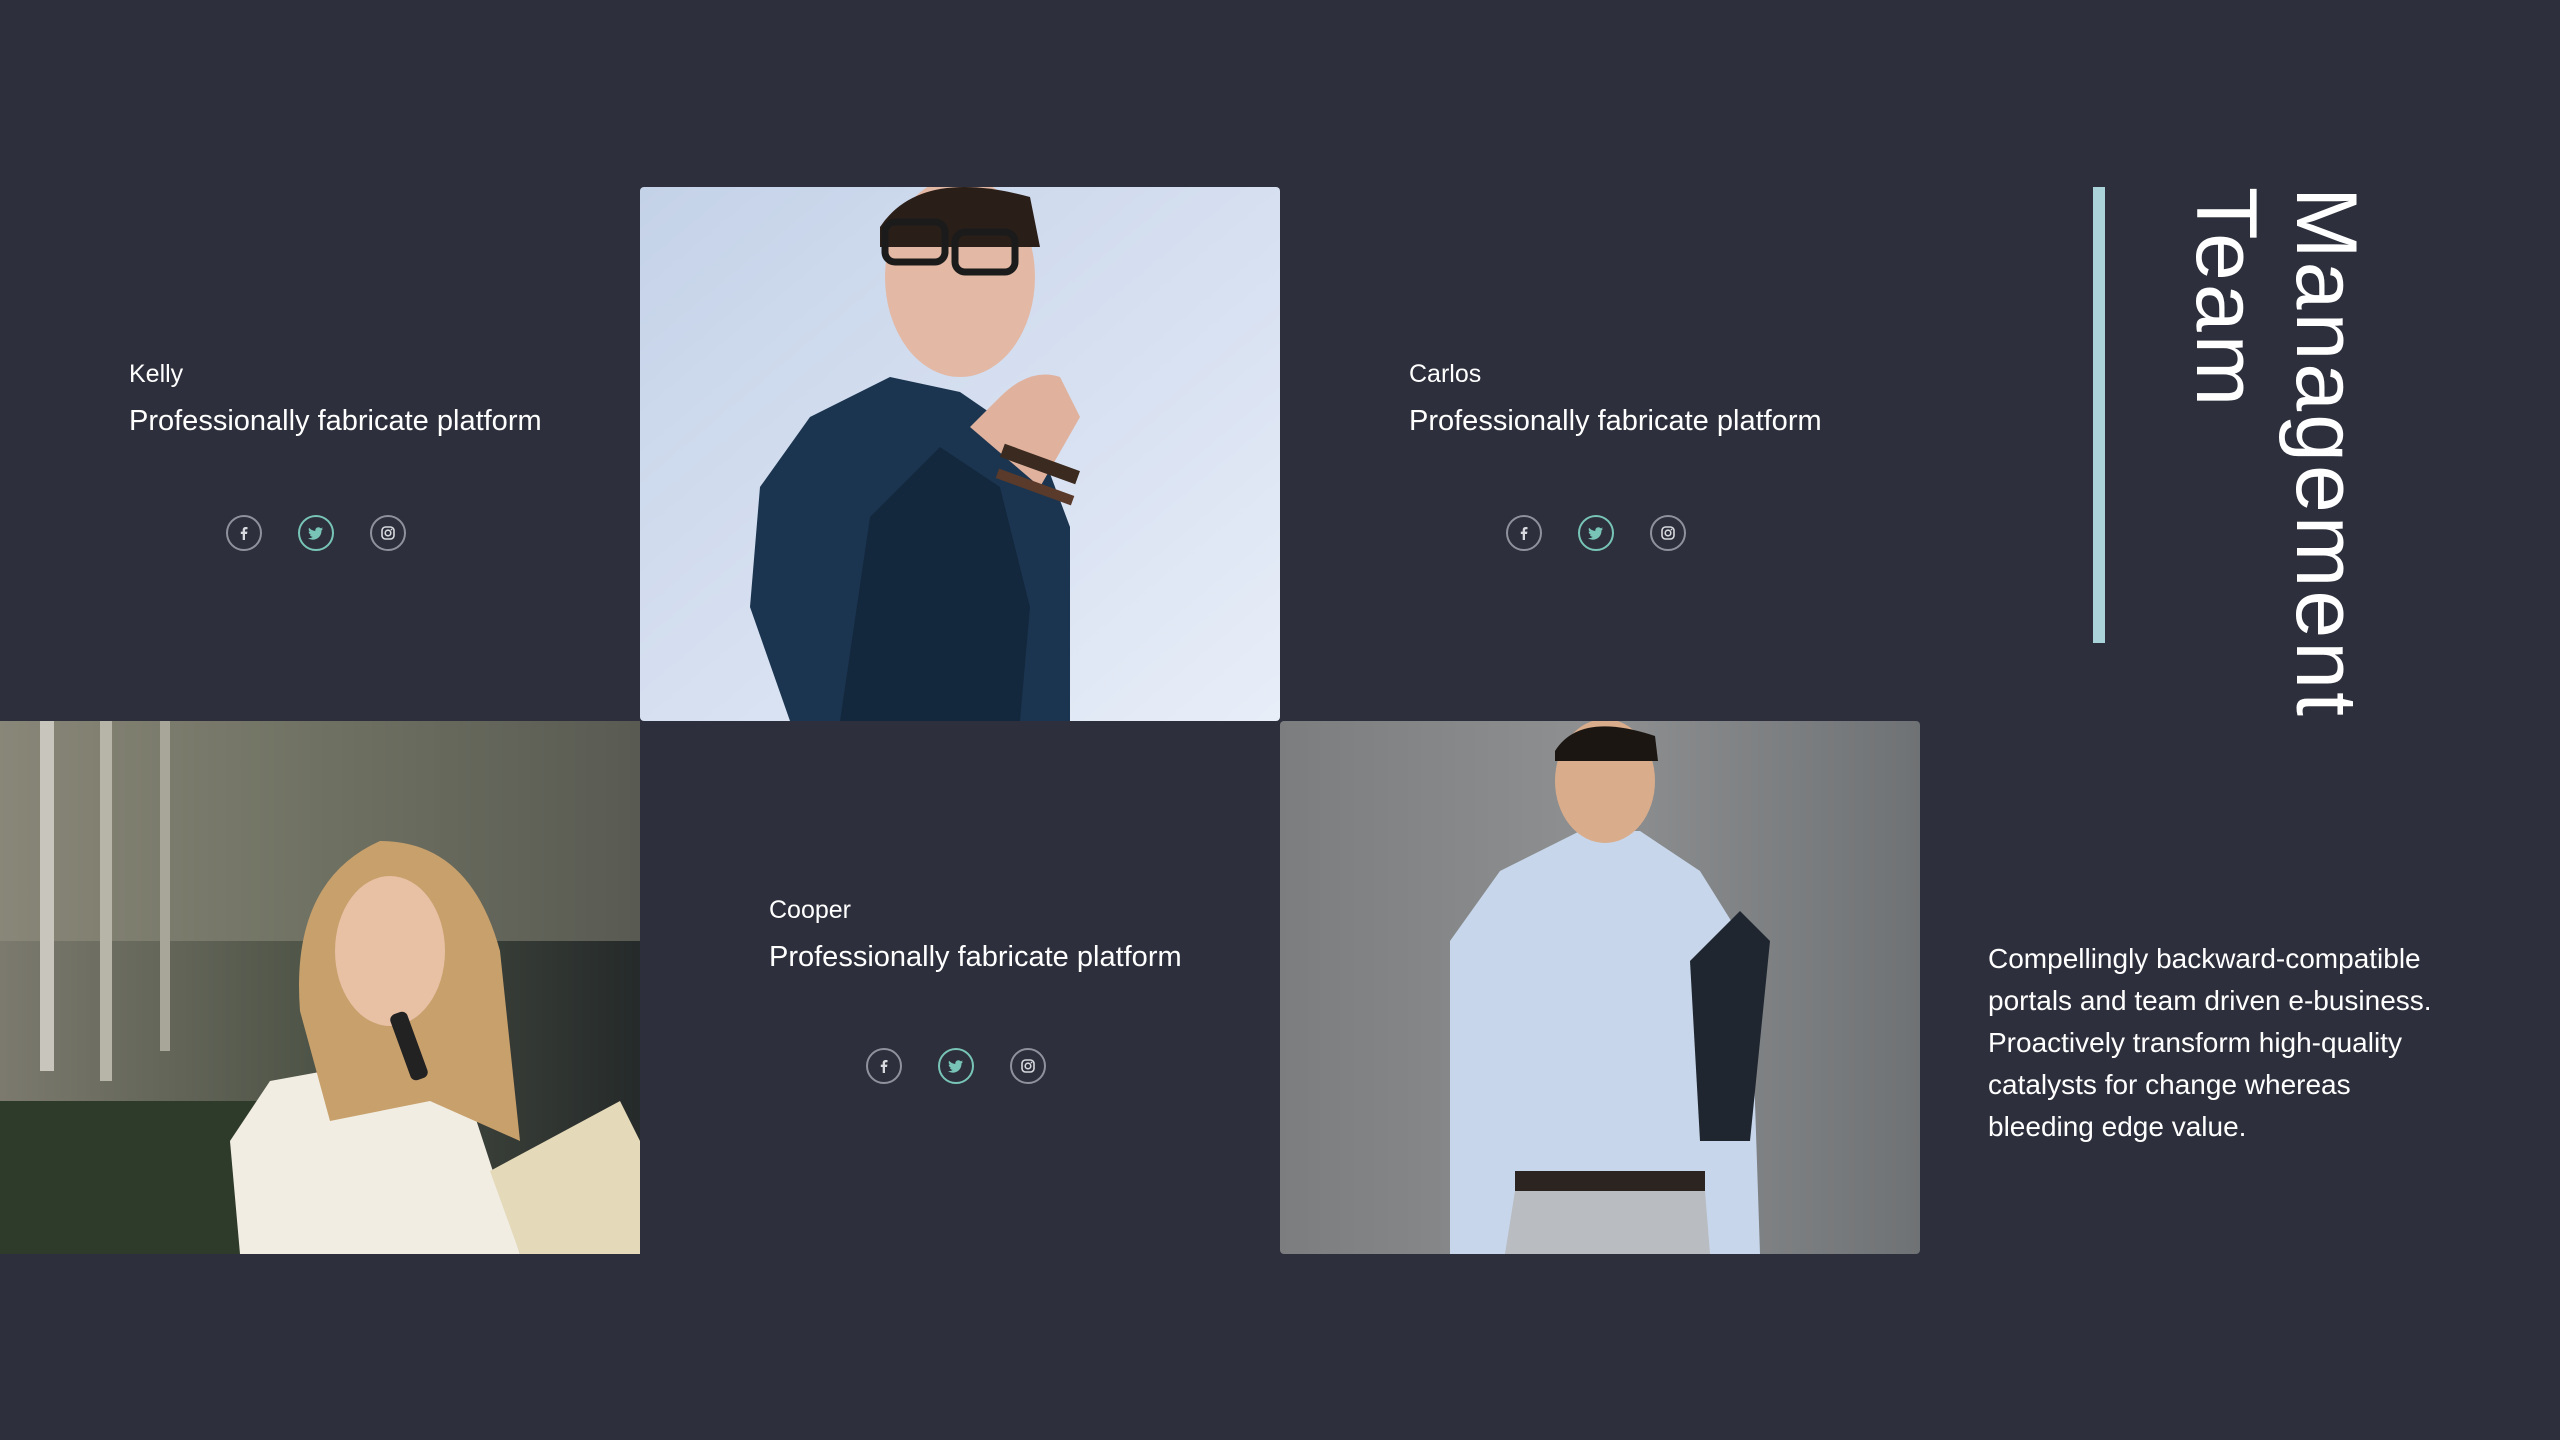  Describe the element at coordinates (335, 399) in the screenshot. I see `member-card-kelly: Kelly Professionally fabricate platform` at that location.